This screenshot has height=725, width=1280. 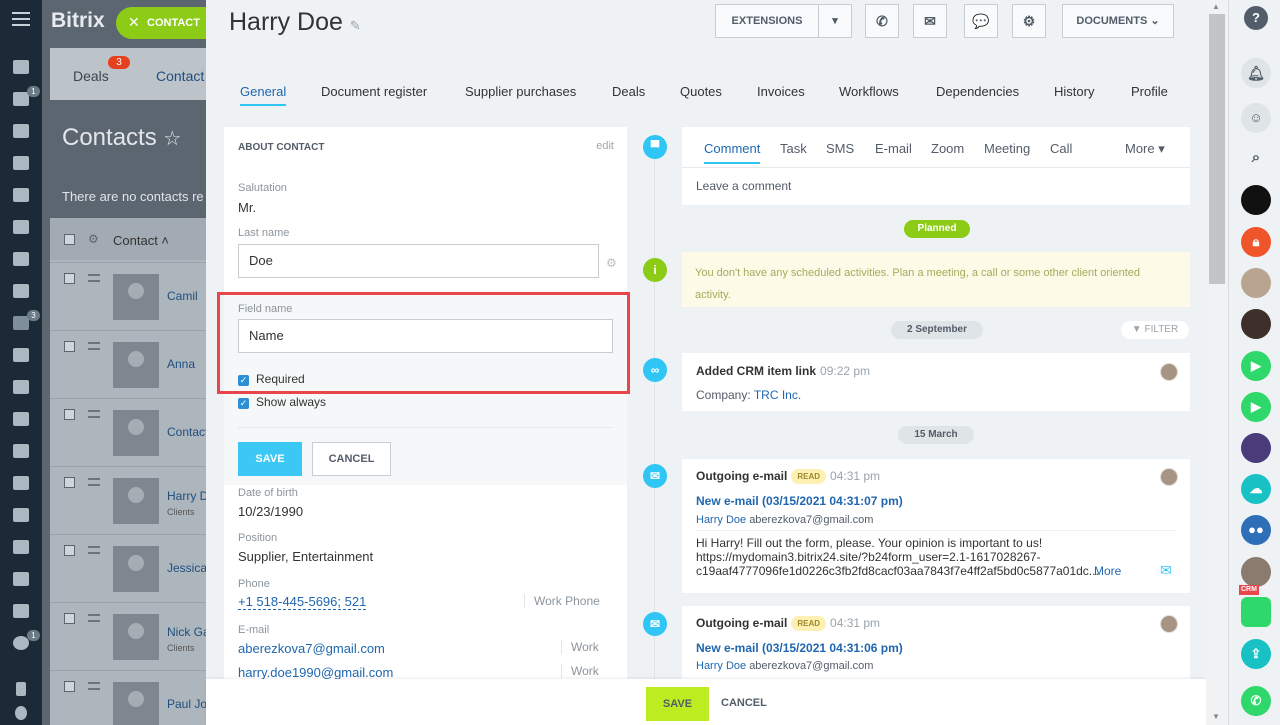 What do you see at coordinates (141, 240) in the screenshot?
I see `contact-column-header: Contact ˄` at bounding box center [141, 240].